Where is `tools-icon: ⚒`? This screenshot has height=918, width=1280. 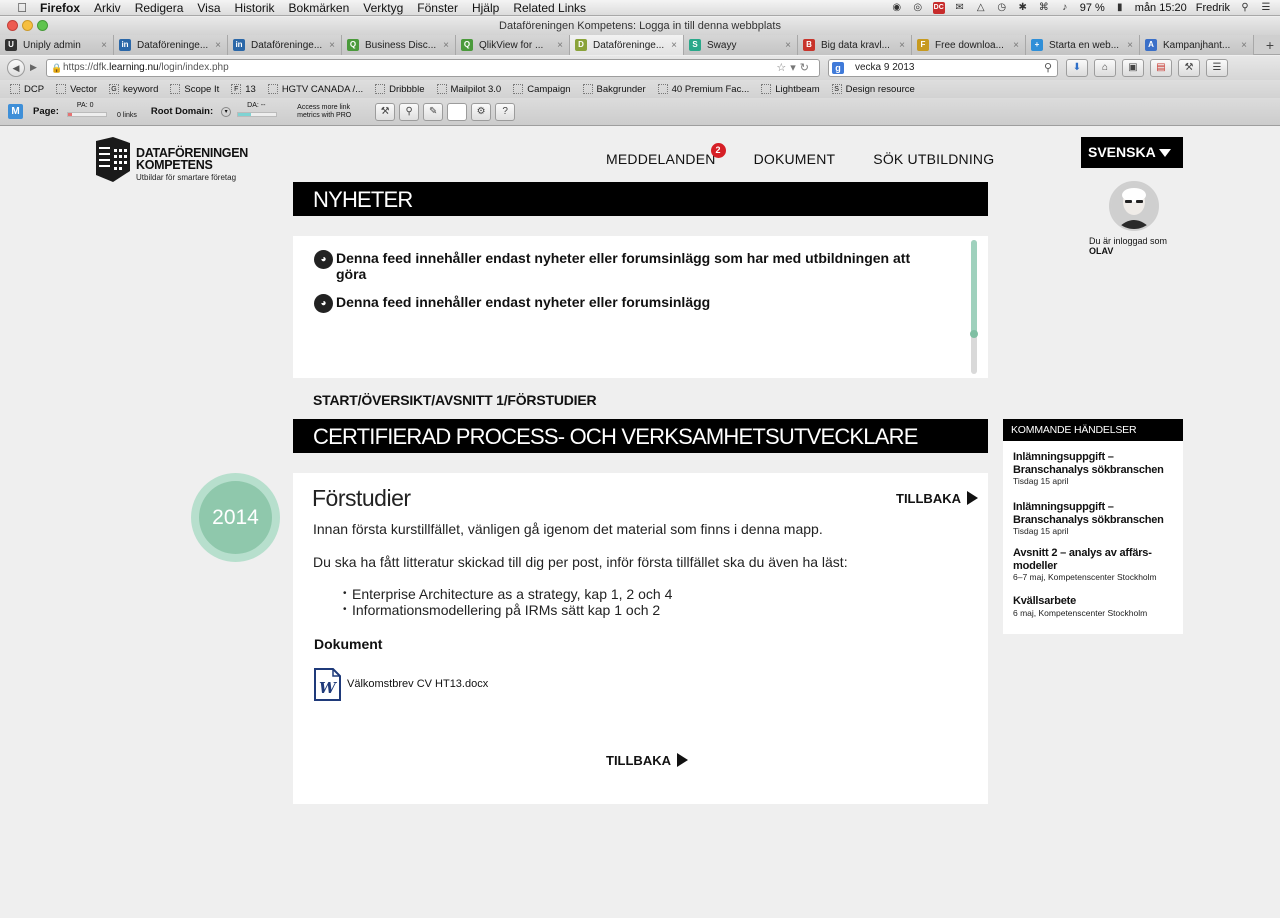 tools-icon: ⚒ is located at coordinates (1189, 68).